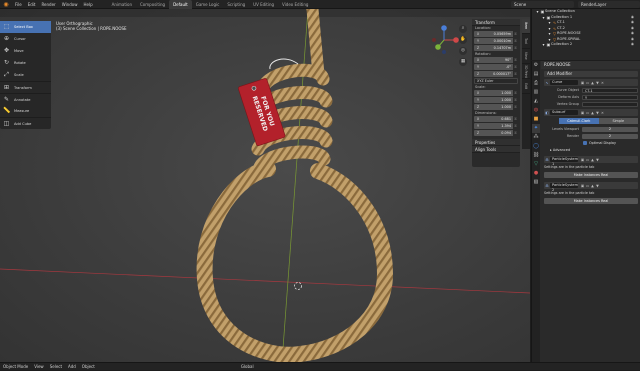 The height and width of the screenshot is (371, 640). I want to click on data-icon: ▽, so click(536, 164).